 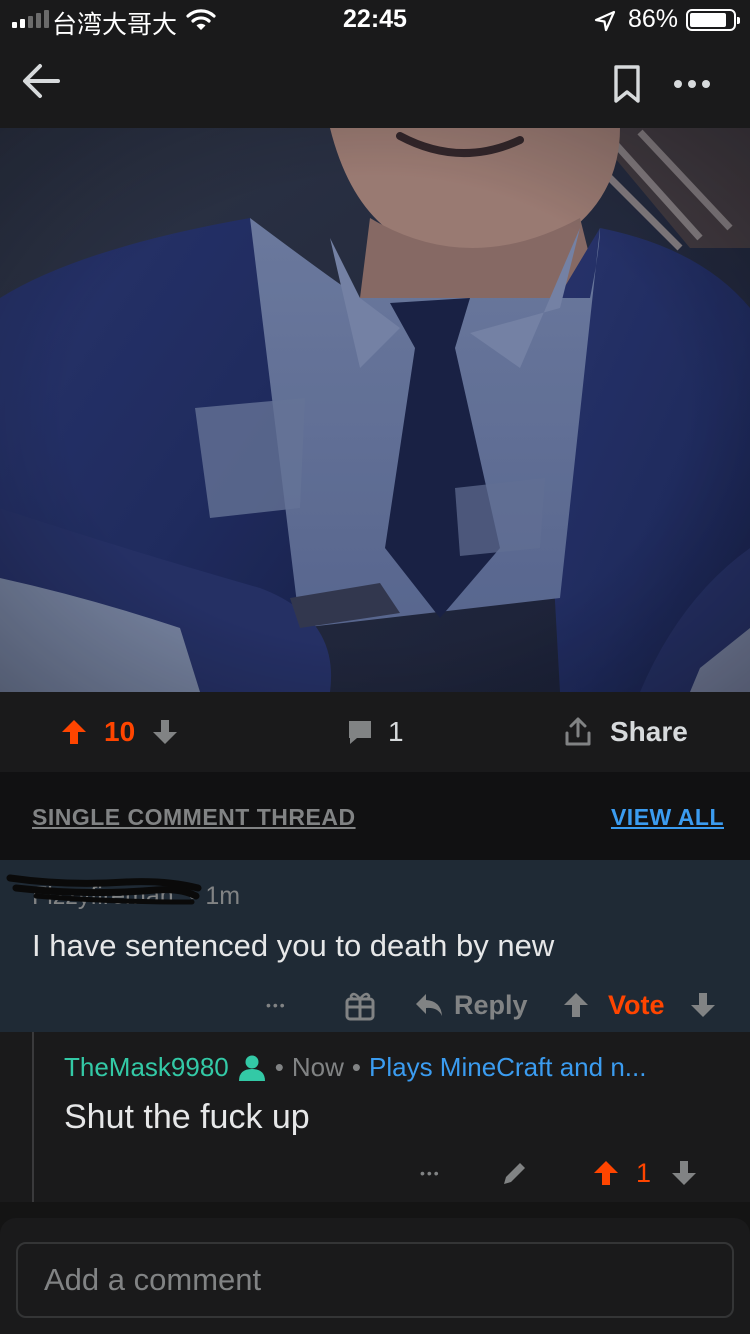 I want to click on vote-group: 10, so click(x=119, y=732).